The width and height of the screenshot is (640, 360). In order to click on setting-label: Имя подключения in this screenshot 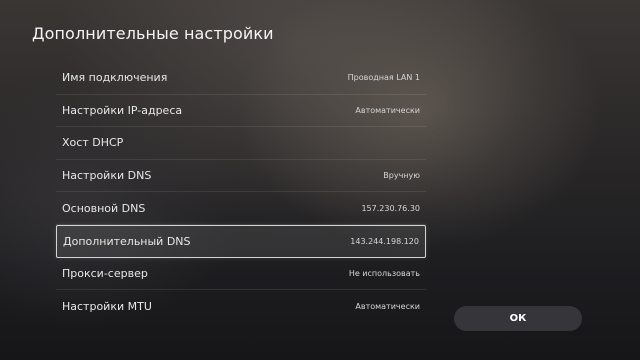, I will do `click(115, 78)`.